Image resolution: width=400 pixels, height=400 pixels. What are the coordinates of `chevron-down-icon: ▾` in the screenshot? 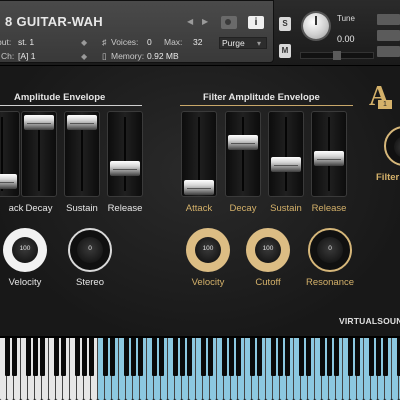 It's located at (259, 43).